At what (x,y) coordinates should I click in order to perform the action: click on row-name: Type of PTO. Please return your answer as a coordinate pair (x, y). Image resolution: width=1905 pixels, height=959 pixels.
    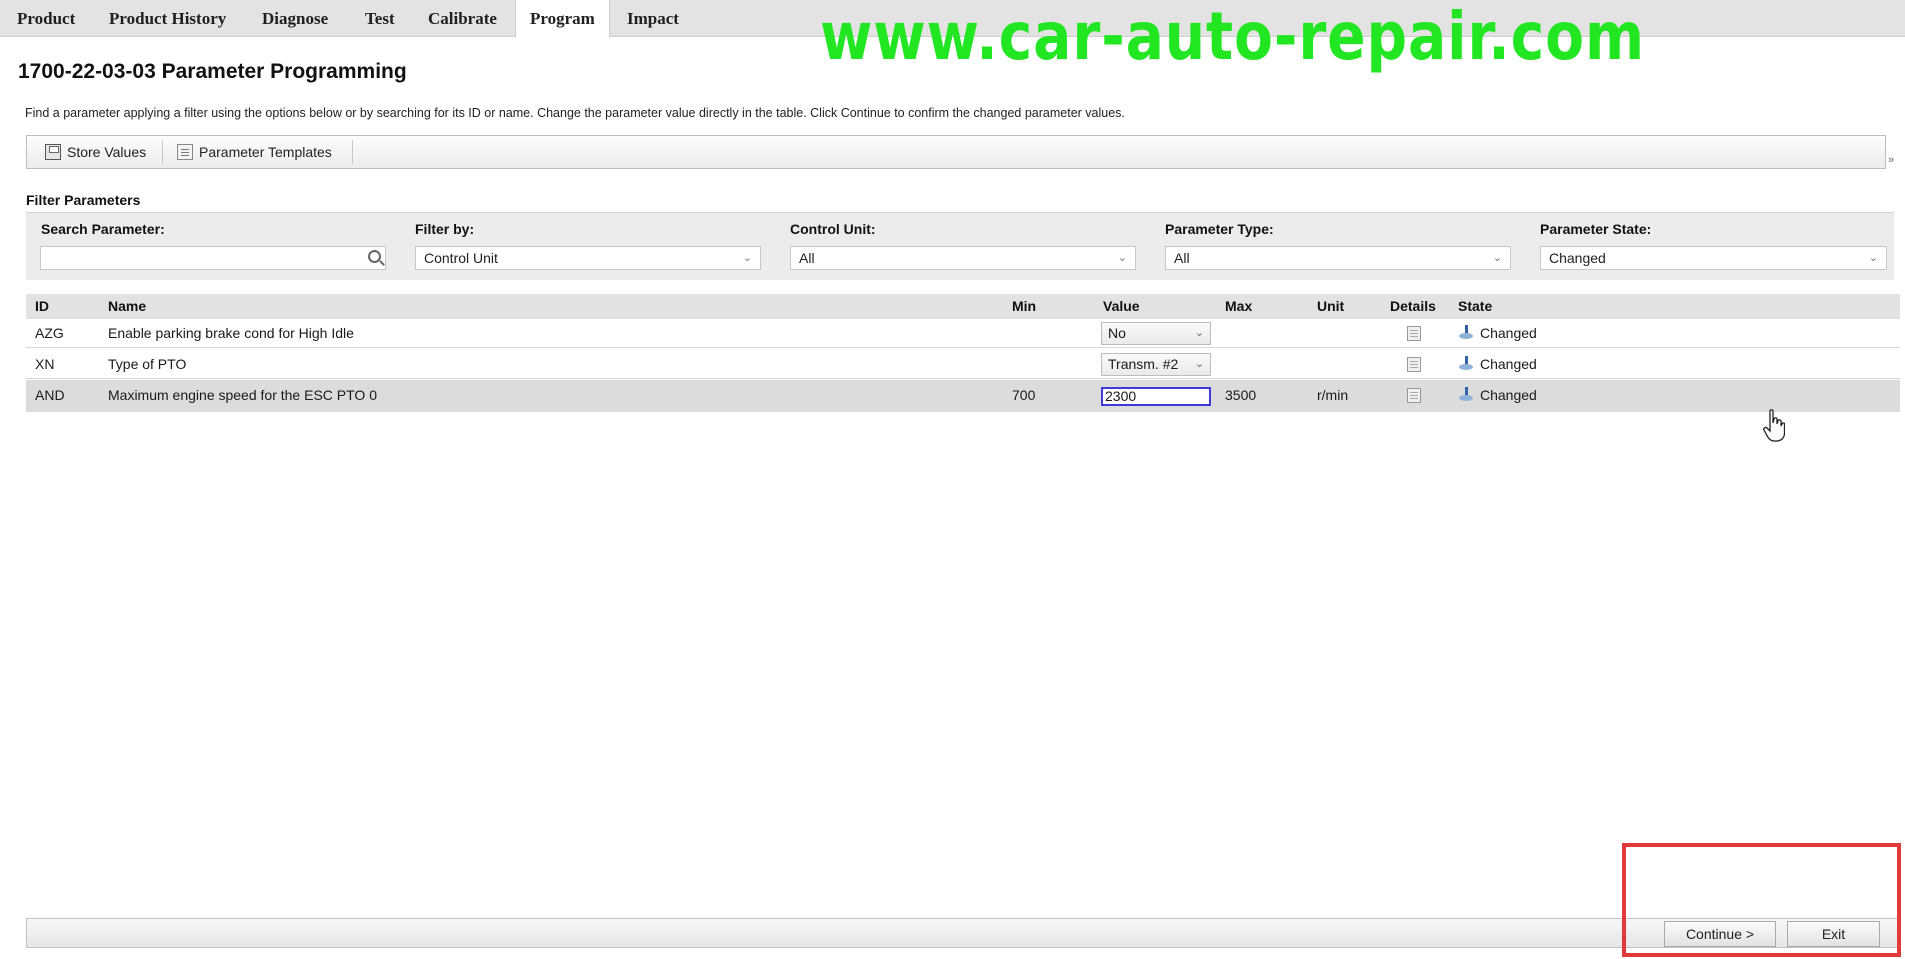
    Looking at the image, I should click on (147, 364).